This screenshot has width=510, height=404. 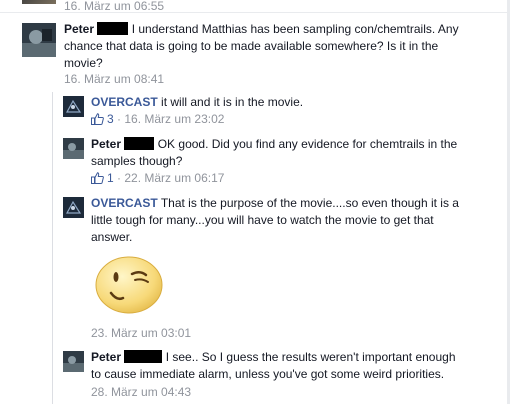 I want to click on reply-timestamp: 16. März um 23:02, so click(x=174, y=119).